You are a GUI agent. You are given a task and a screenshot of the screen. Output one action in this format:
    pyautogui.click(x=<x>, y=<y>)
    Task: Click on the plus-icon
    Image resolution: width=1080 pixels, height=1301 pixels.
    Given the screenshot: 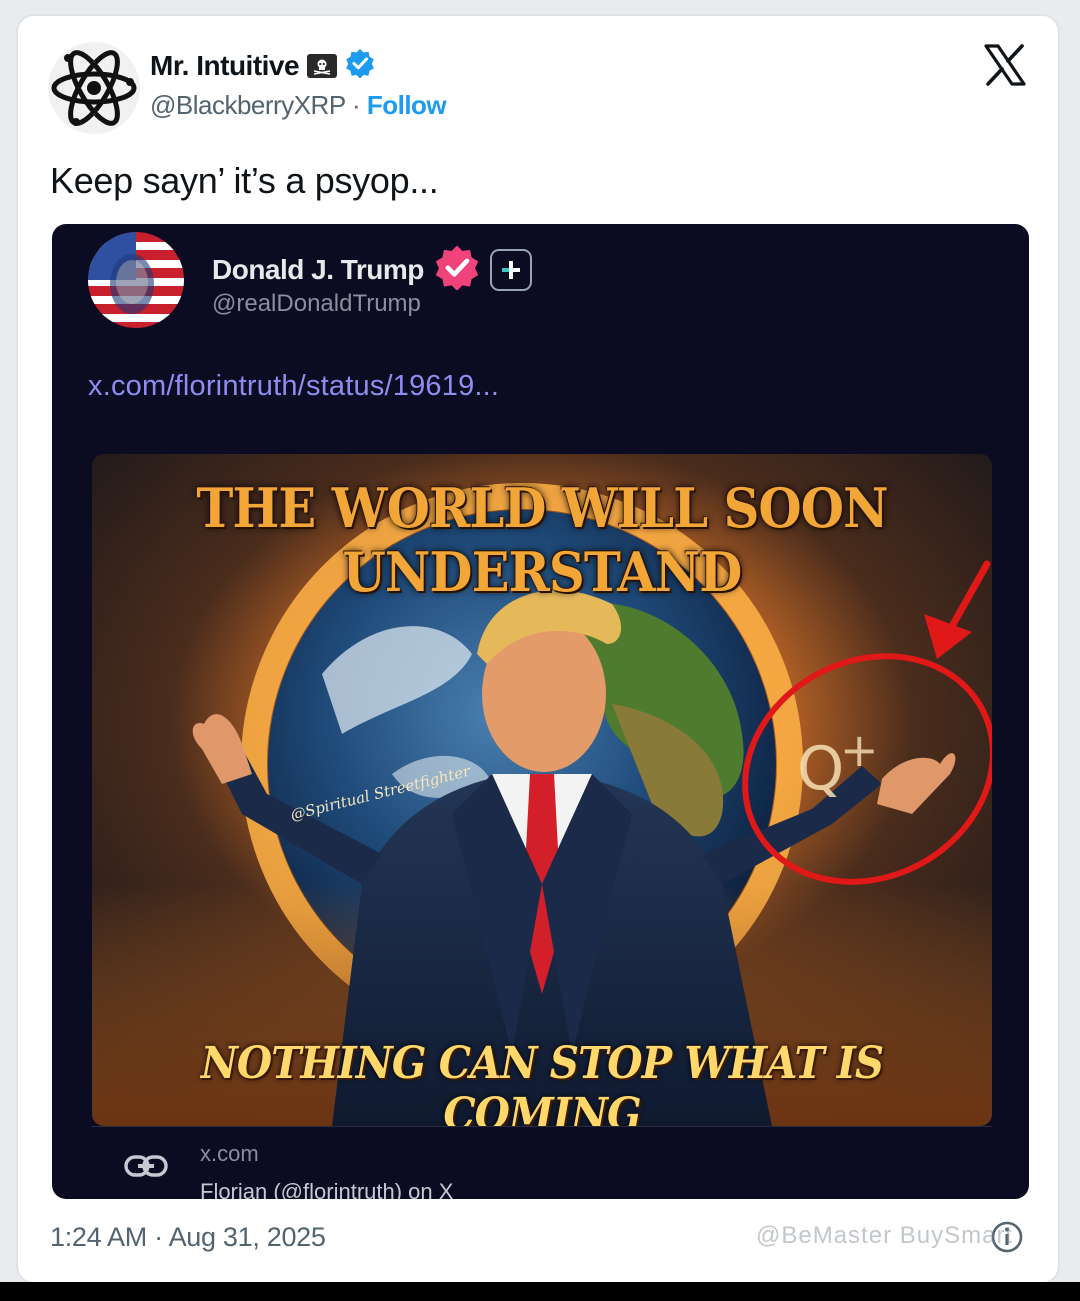 What is the action you would take?
    pyautogui.click(x=510, y=269)
    